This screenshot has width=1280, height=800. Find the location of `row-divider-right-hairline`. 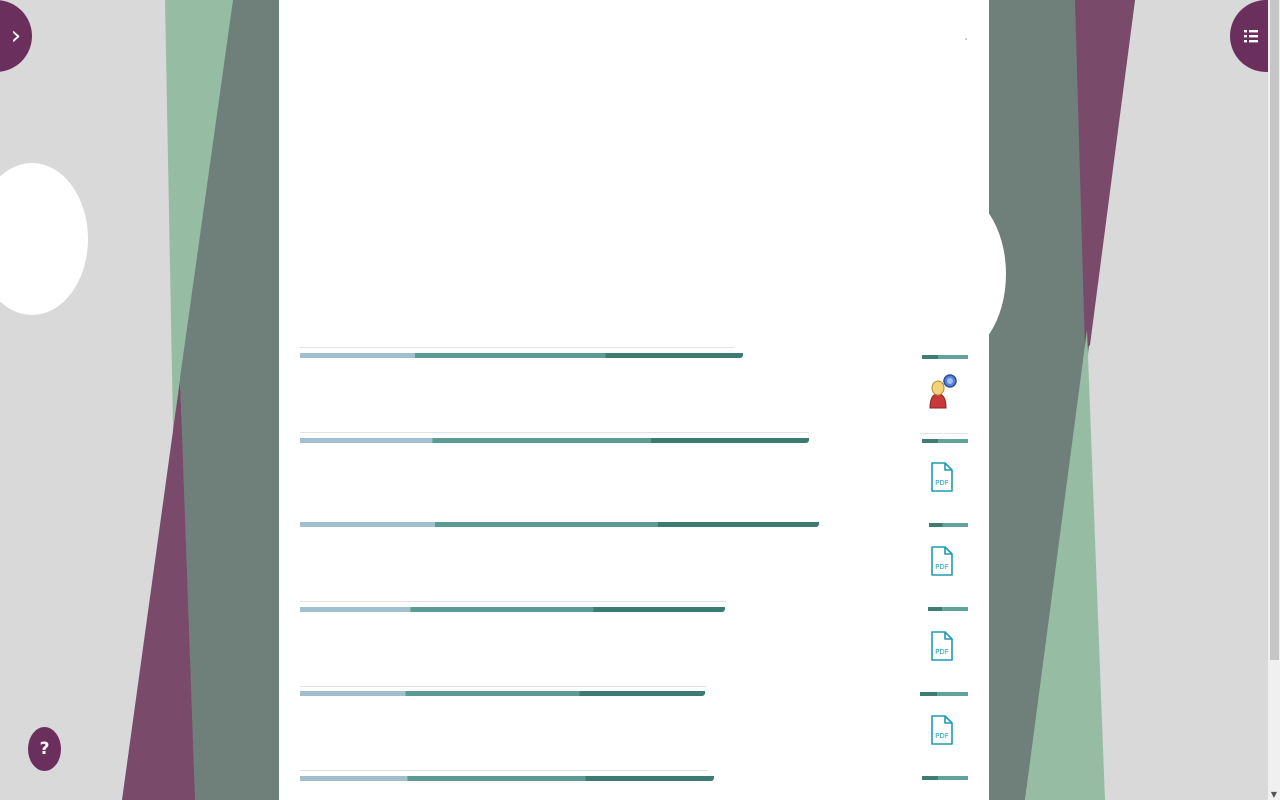

row-divider-right-hairline is located at coordinates (944, 433).